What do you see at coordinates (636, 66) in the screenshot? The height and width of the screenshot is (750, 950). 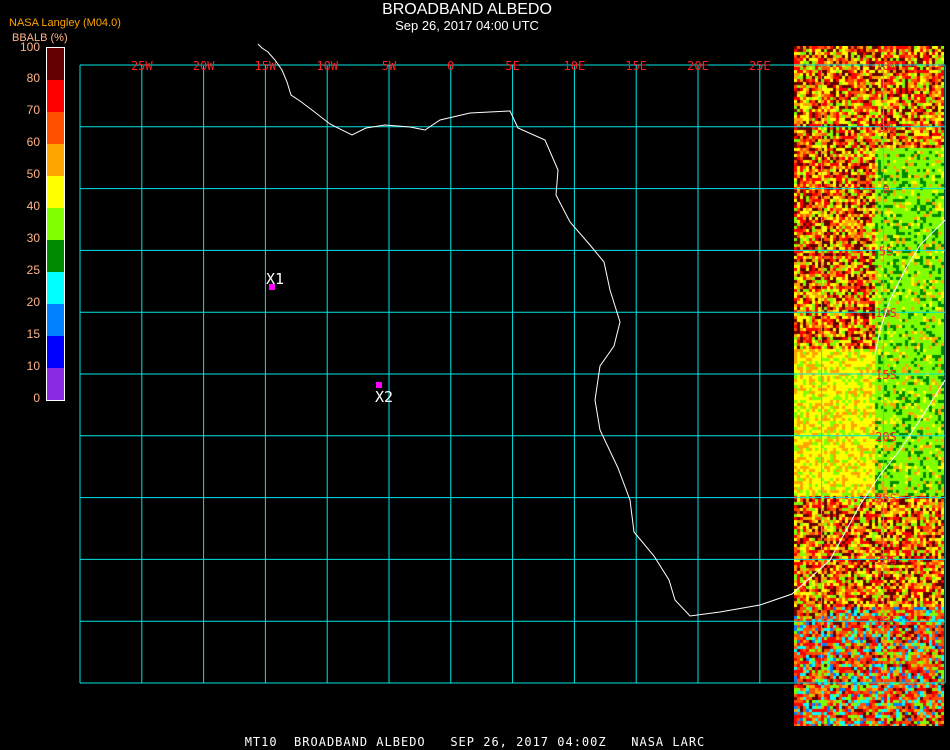 I see `longitude-label: 15E` at bounding box center [636, 66].